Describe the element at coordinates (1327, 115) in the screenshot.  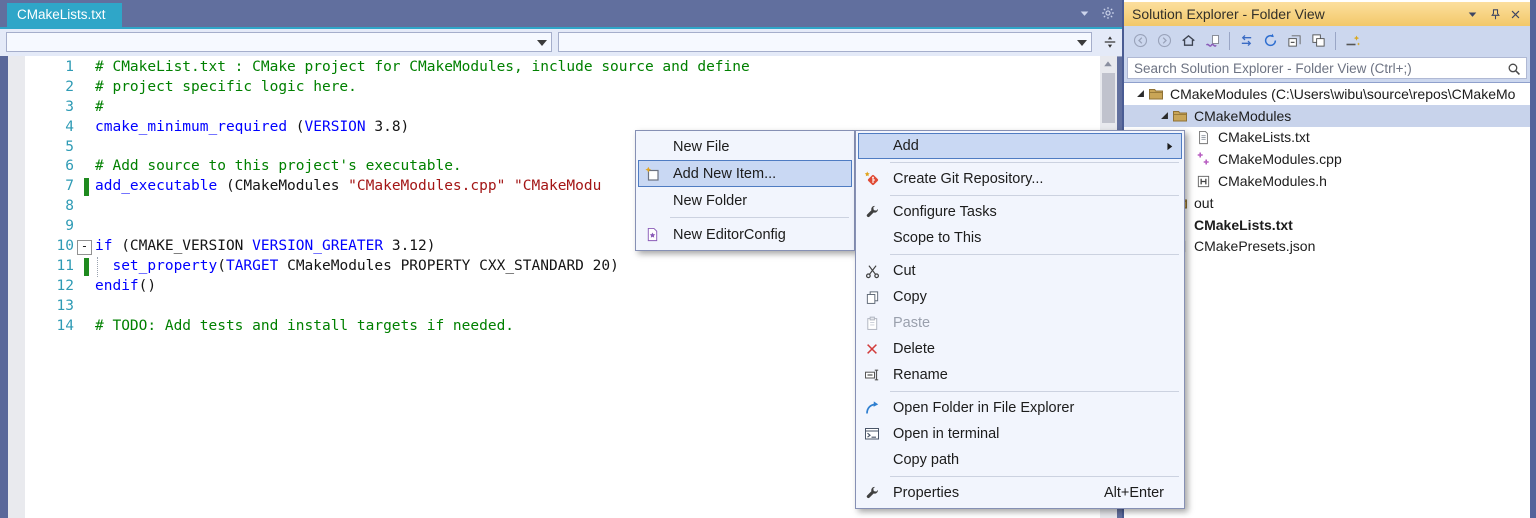
I see `tree-item-cmakemodules: CMakeModules` at that location.